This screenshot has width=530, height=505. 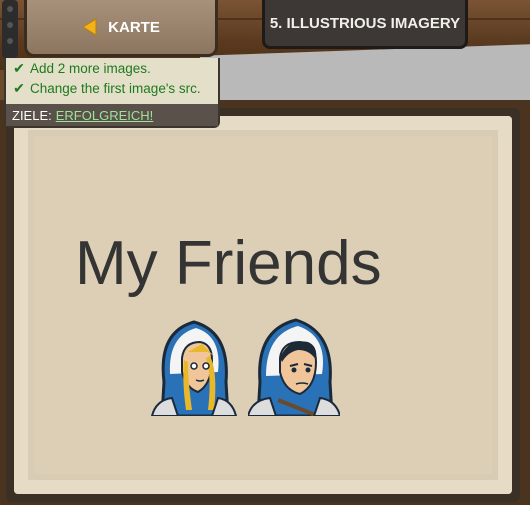 What do you see at coordinates (10, 29) in the screenshot?
I see `chain-decoration` at bounding box center [10, 29].